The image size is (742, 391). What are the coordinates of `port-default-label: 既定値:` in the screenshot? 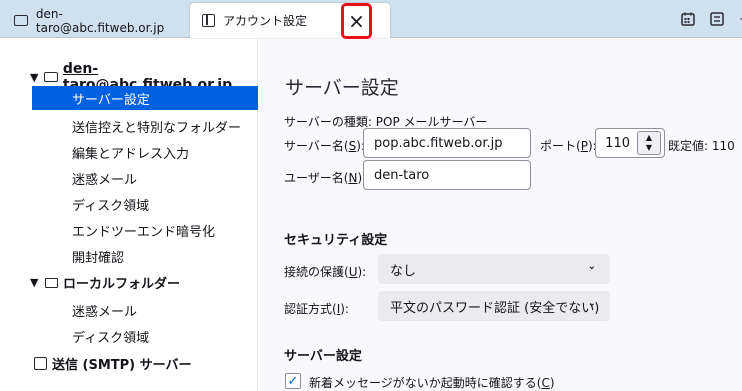 It's located at (688, 146).